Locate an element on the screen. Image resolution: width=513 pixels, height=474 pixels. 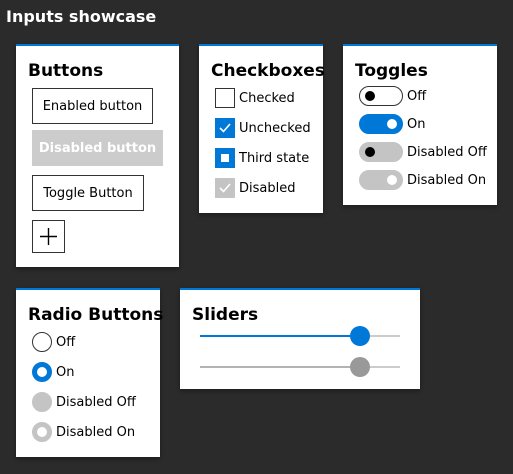
radio-label: Disabled On is located at coordinates (96, 432).